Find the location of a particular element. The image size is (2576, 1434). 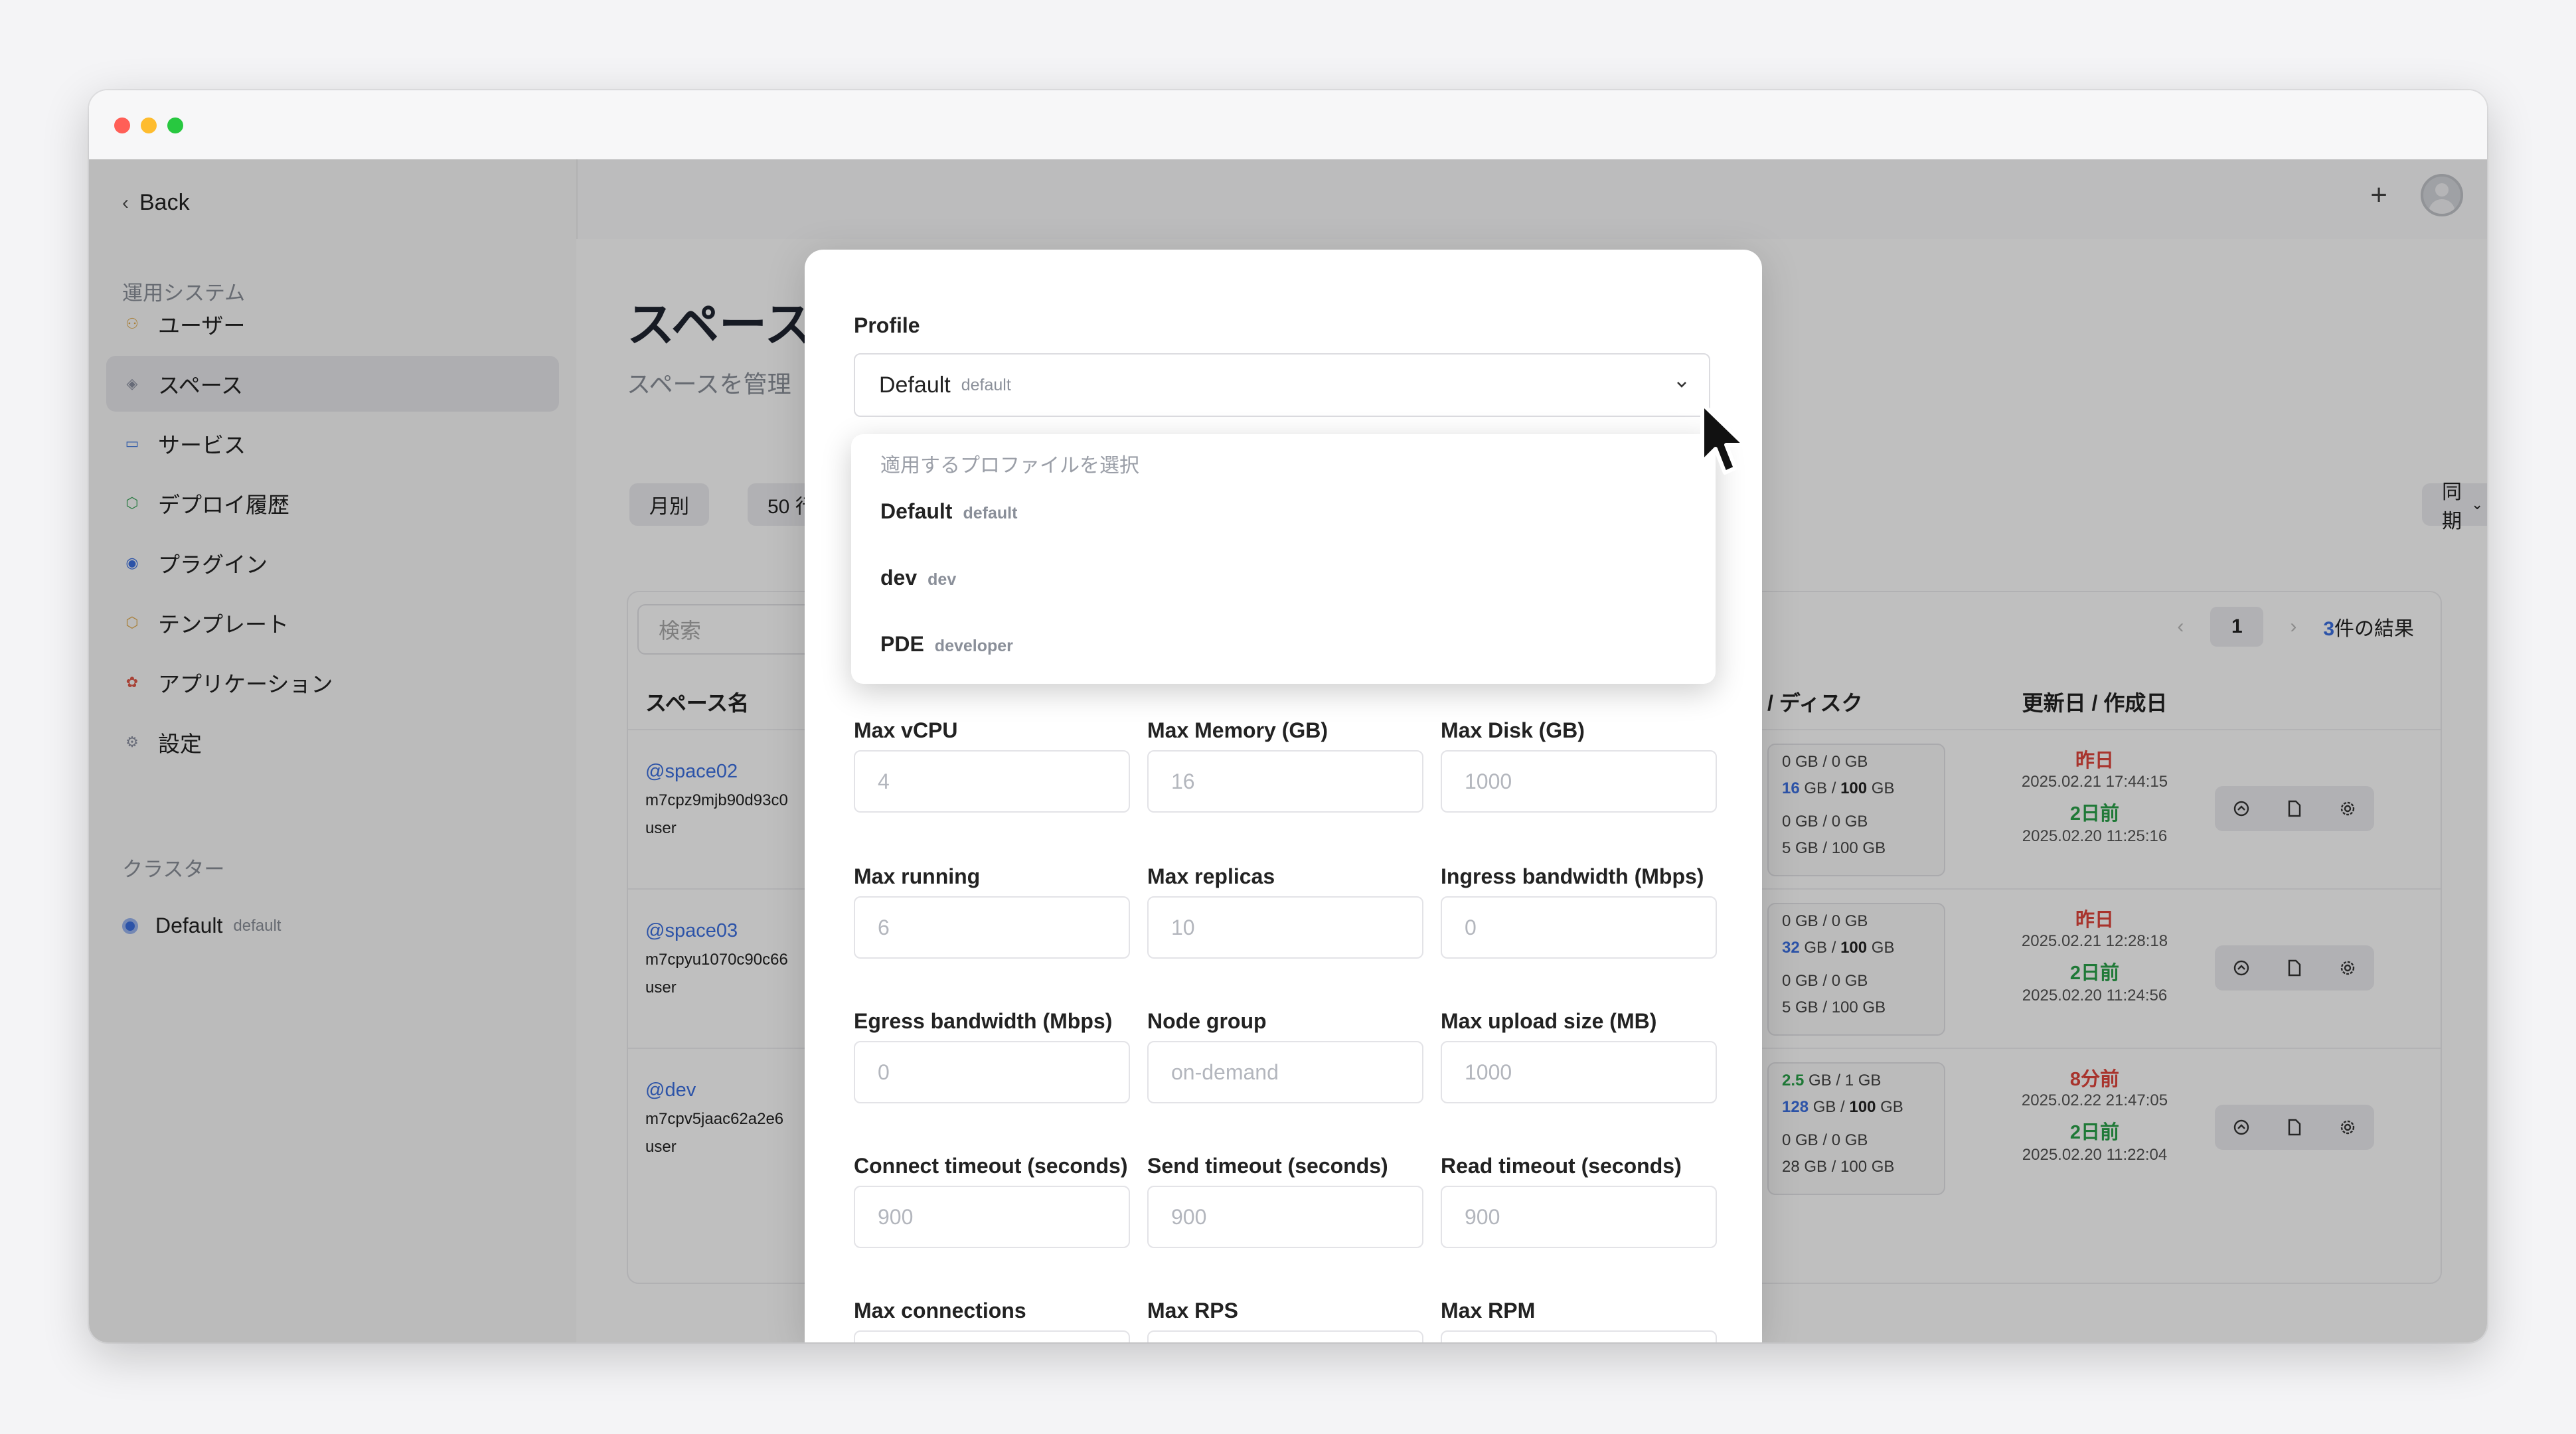

profile-label: Profile is located at coordinates (887, 325).